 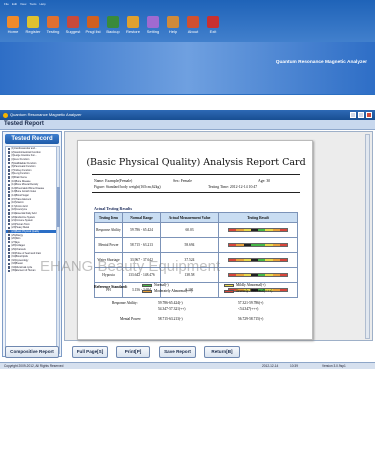 What do you see at coordinates (353, 115) in the screenshot?
I see `minimize-icon` at bounding box center [353, 115].